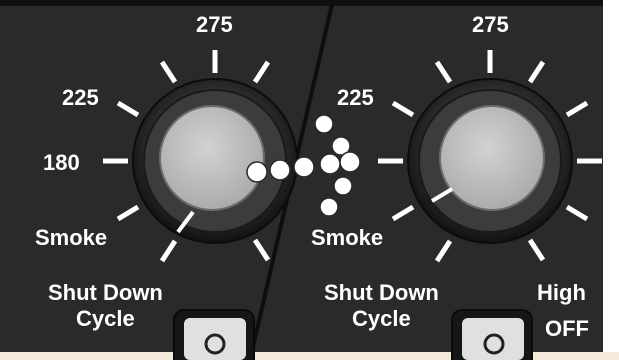 The image size is (619, 360). What do you see at coordinates (71, 237) in the screenshot?
I see `left-label-smoke: Smoke` at bounding box center [71, 237].